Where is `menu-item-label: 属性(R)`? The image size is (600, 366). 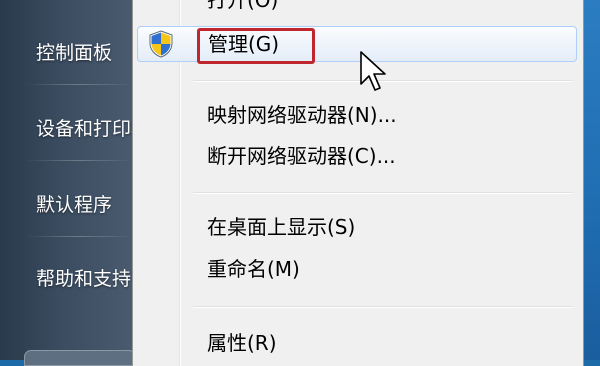
menu-item-label: 属性(R) is located at coordinates (242, 343).